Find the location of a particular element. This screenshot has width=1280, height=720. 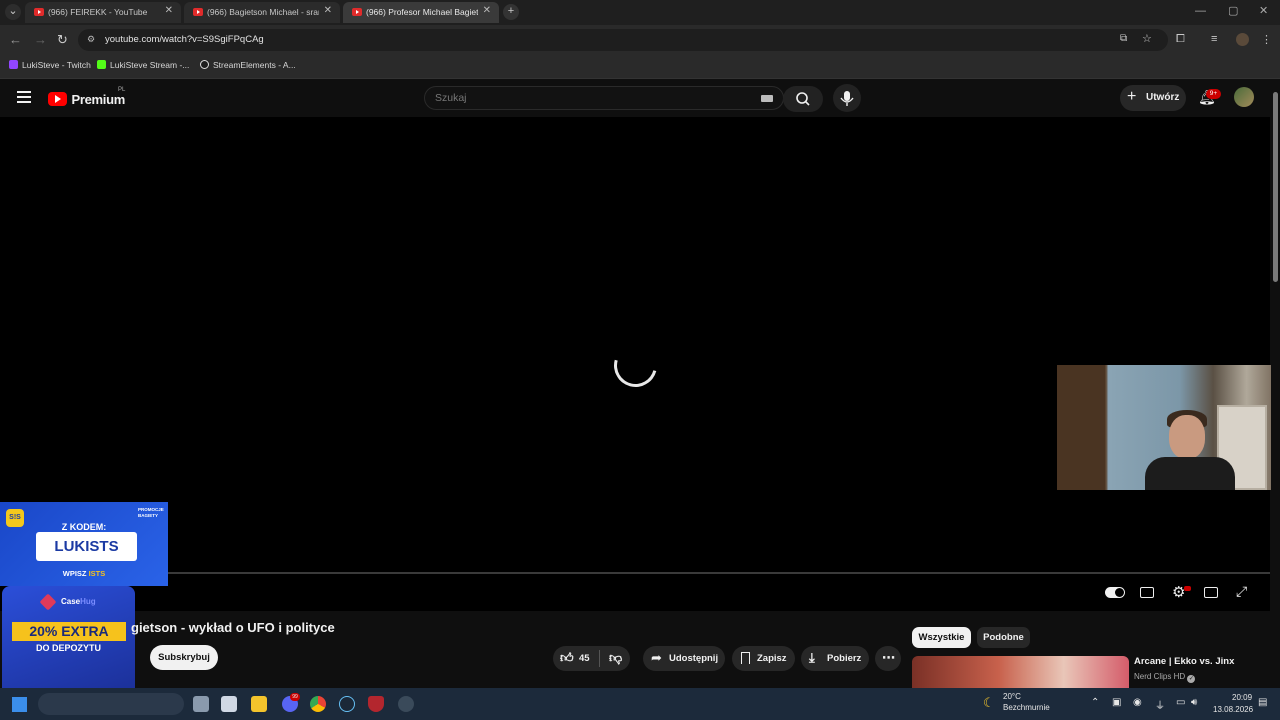

moon-weather-icon: ☾ is located at coordinates (989, 702).